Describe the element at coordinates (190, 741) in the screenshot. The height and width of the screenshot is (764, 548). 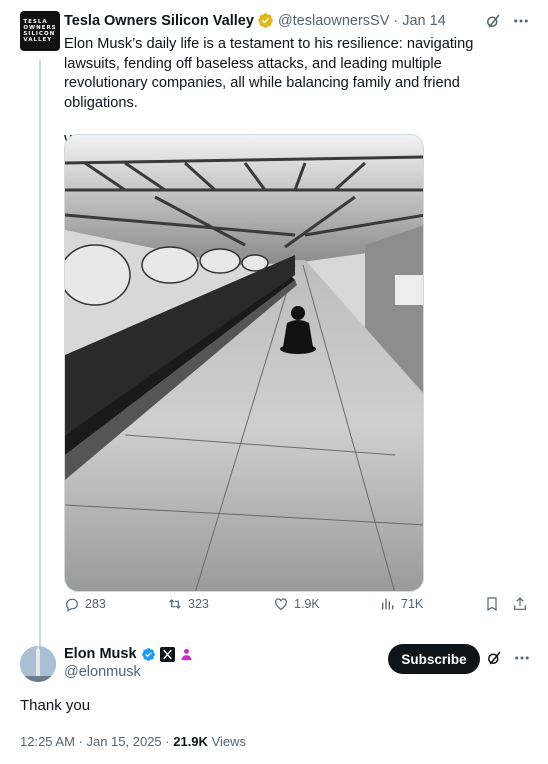
I see `tweet2-views-count: 21.9K` at that location.